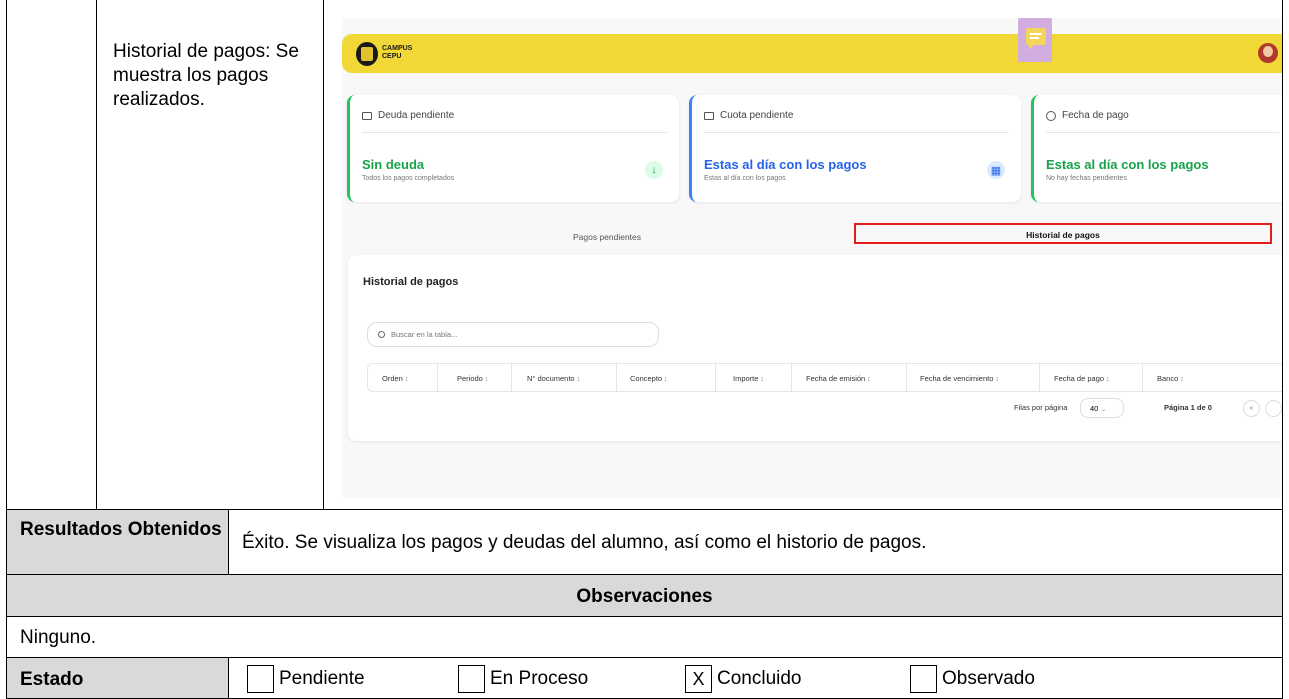 This screenshot has width=1289, height=699. I want to click on observations-header-cell: Observaciones, so click(644, 595).